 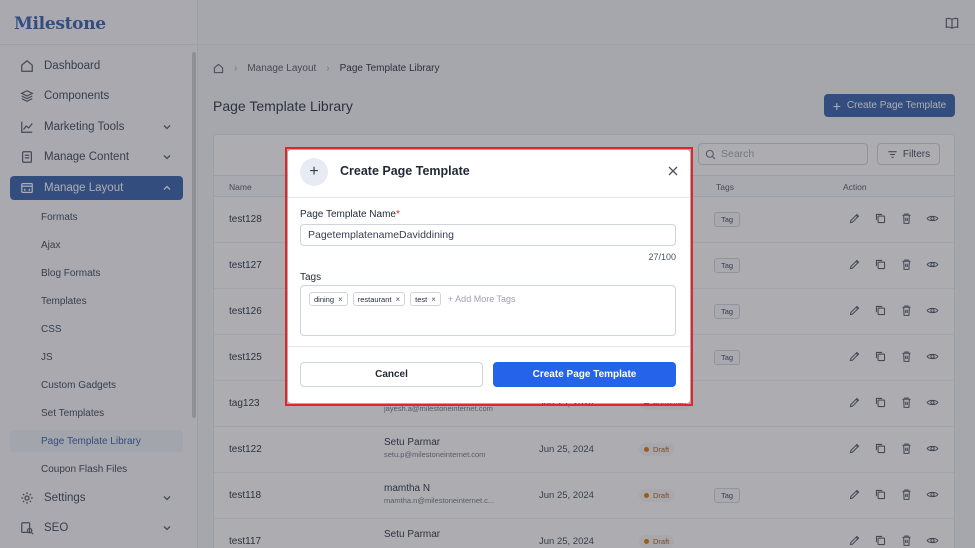 I want to click on cancel-button: Cancel, so click(x=391, y=374).